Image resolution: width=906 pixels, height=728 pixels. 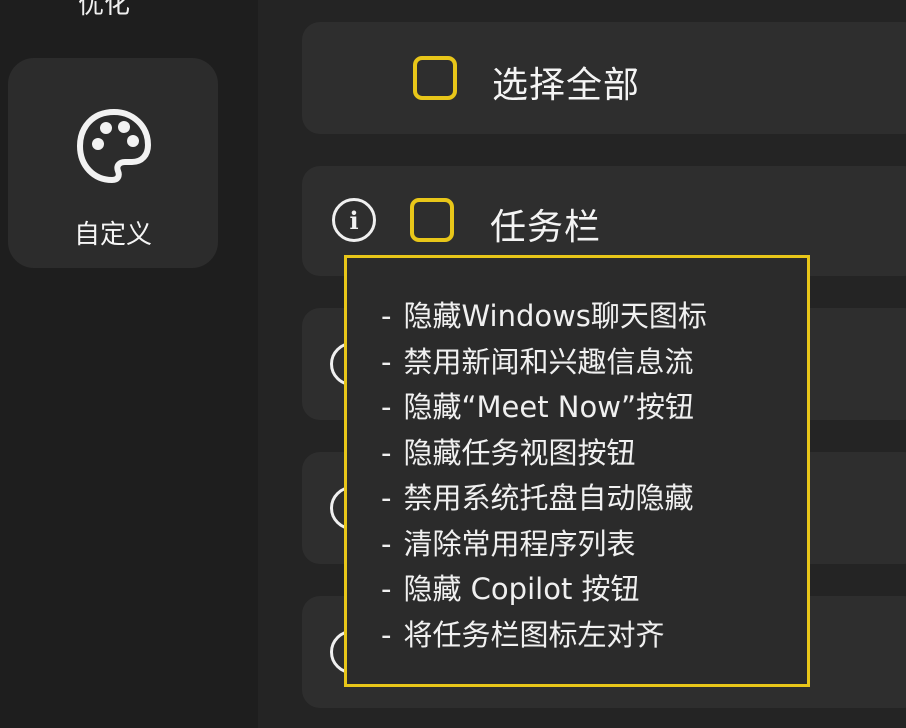 What do you see at coordinates (112, 235) in the screenshot?
I see `sidebar-item-label: 自定义` at bounding box center [112, 235].